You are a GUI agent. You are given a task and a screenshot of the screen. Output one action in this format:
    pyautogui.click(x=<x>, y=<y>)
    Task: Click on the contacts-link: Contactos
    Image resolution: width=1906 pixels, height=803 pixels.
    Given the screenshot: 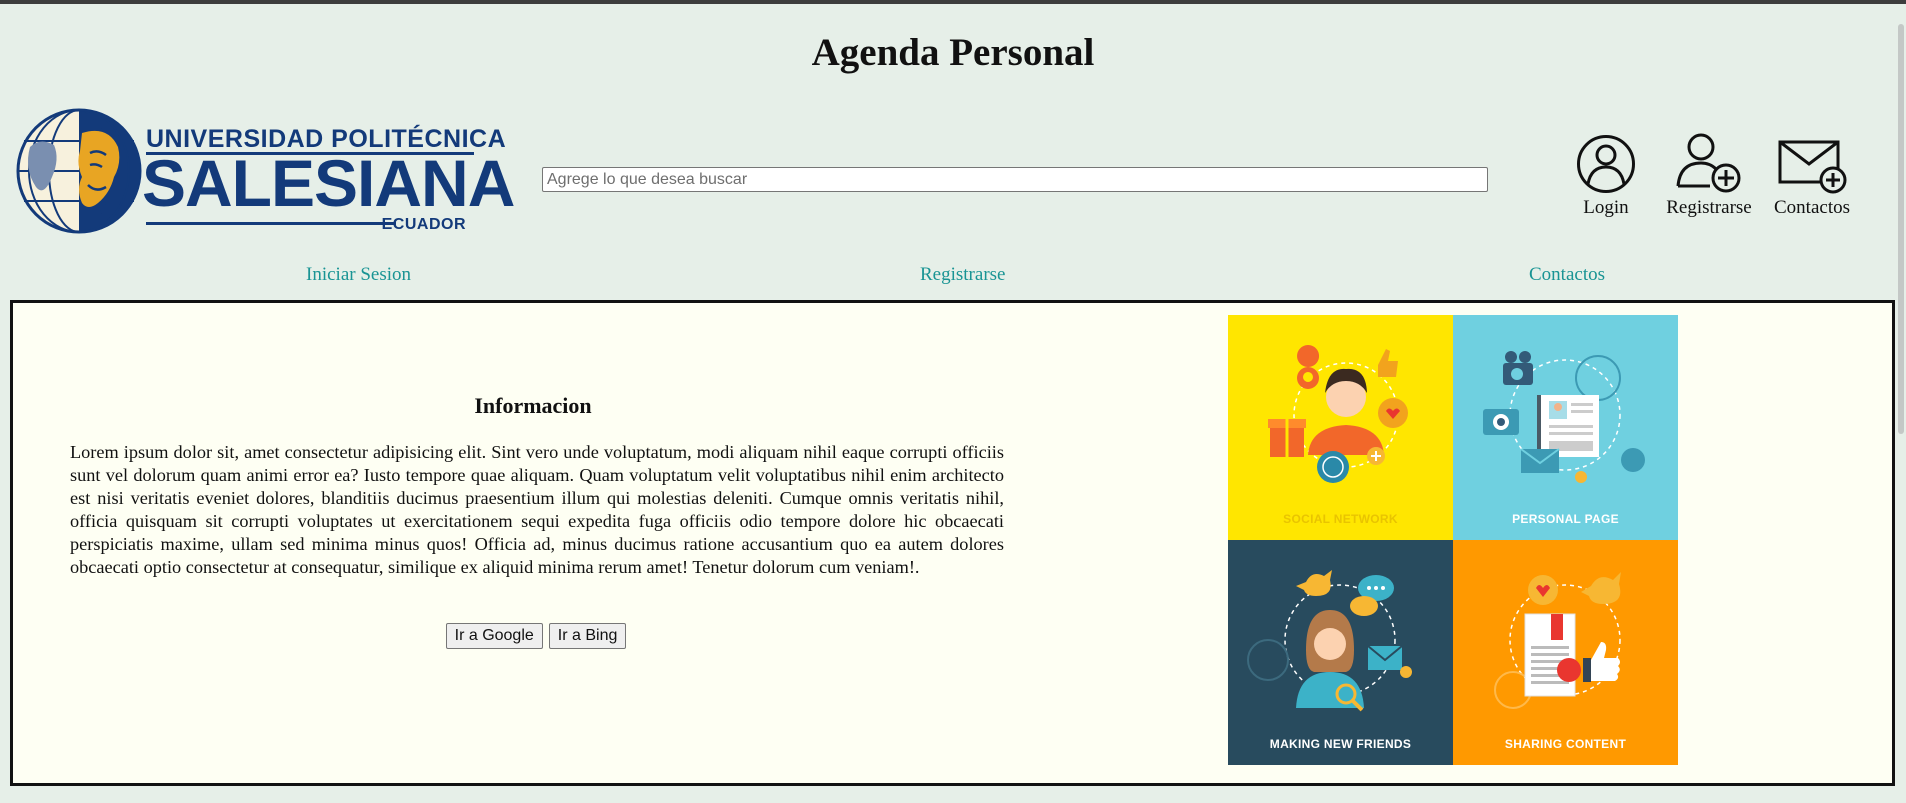 What is the action you would take?
    pyautogui.click(x=1812, y=178)
    